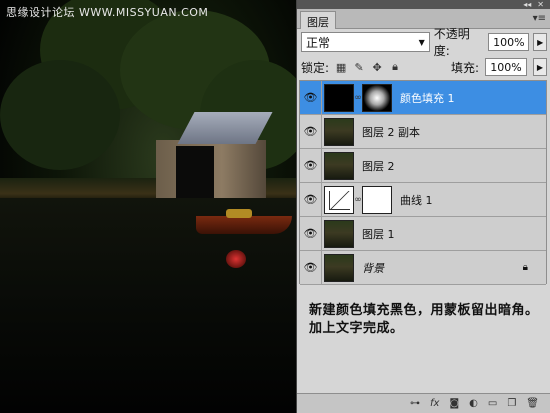 Image resolution: width=550 pixels, height=413 pixels. Describe the element at coordinates (423, 131) in the screenshot. I see `layer-row: 👁︎ 图层 2 副本` at that location.